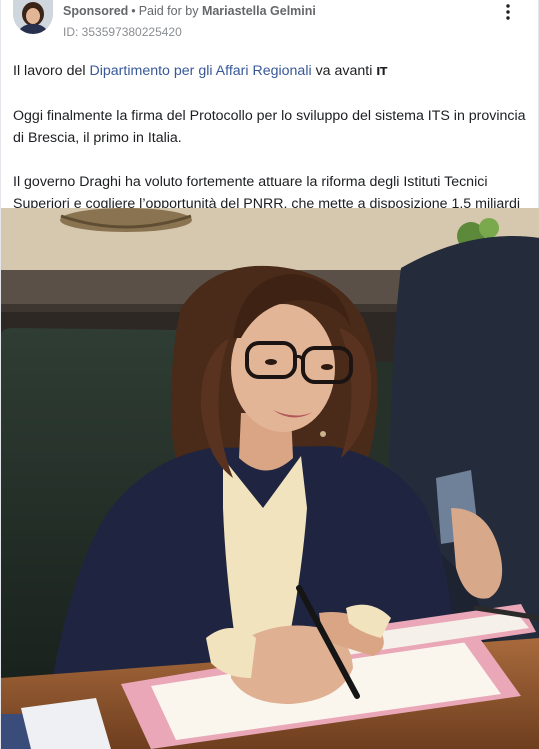  Describe the element at coordinates (381, 71) in the screenshot. I see `italy-flag-emoji: IT` at that location.